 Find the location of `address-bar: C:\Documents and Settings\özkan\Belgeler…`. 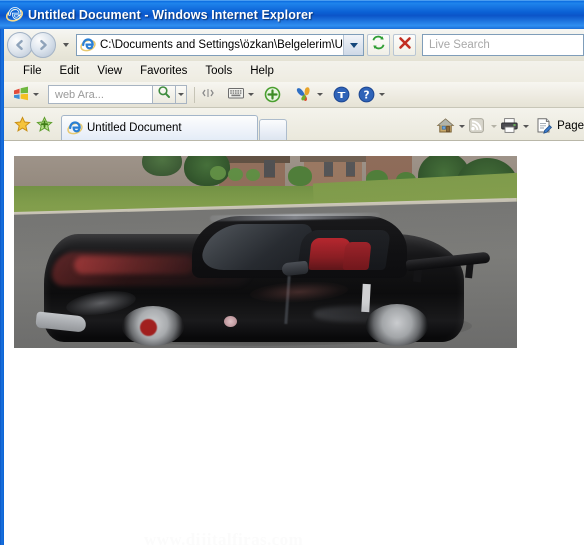

address-bar: C:\Documents and Settings\özkan\Belgeler… is located at coordinates (220, 45).